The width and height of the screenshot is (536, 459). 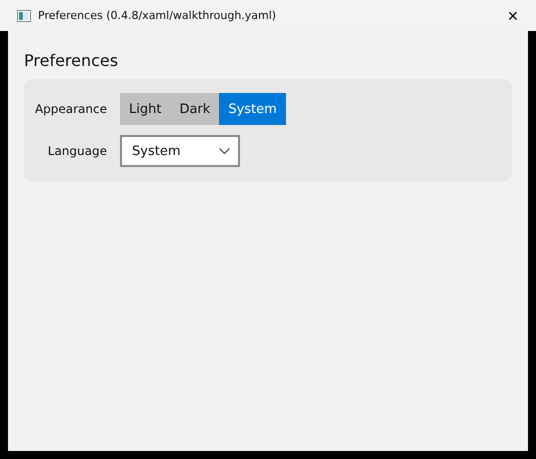 What do you see at coordinates (513, 15) in the screenshot?
I see `close-button: ✕` at bounding box center [513, 15].